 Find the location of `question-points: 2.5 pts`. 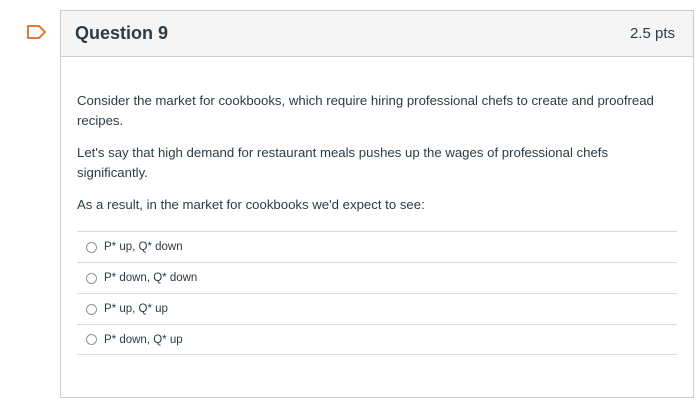

question-points: 2.5 pts is located at coordinates (652, 33).